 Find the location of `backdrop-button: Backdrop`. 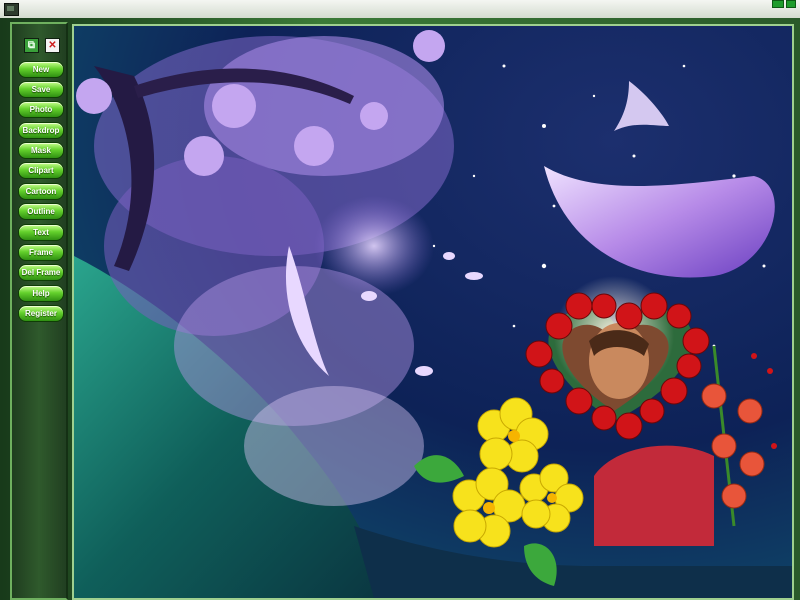

backdrop-button: Backdrop is located at coordinates (41, 130).